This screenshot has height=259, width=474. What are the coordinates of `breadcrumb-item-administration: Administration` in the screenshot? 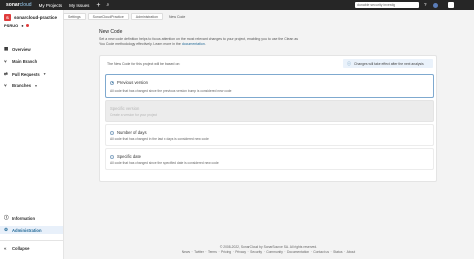 It's located at (146, 16).